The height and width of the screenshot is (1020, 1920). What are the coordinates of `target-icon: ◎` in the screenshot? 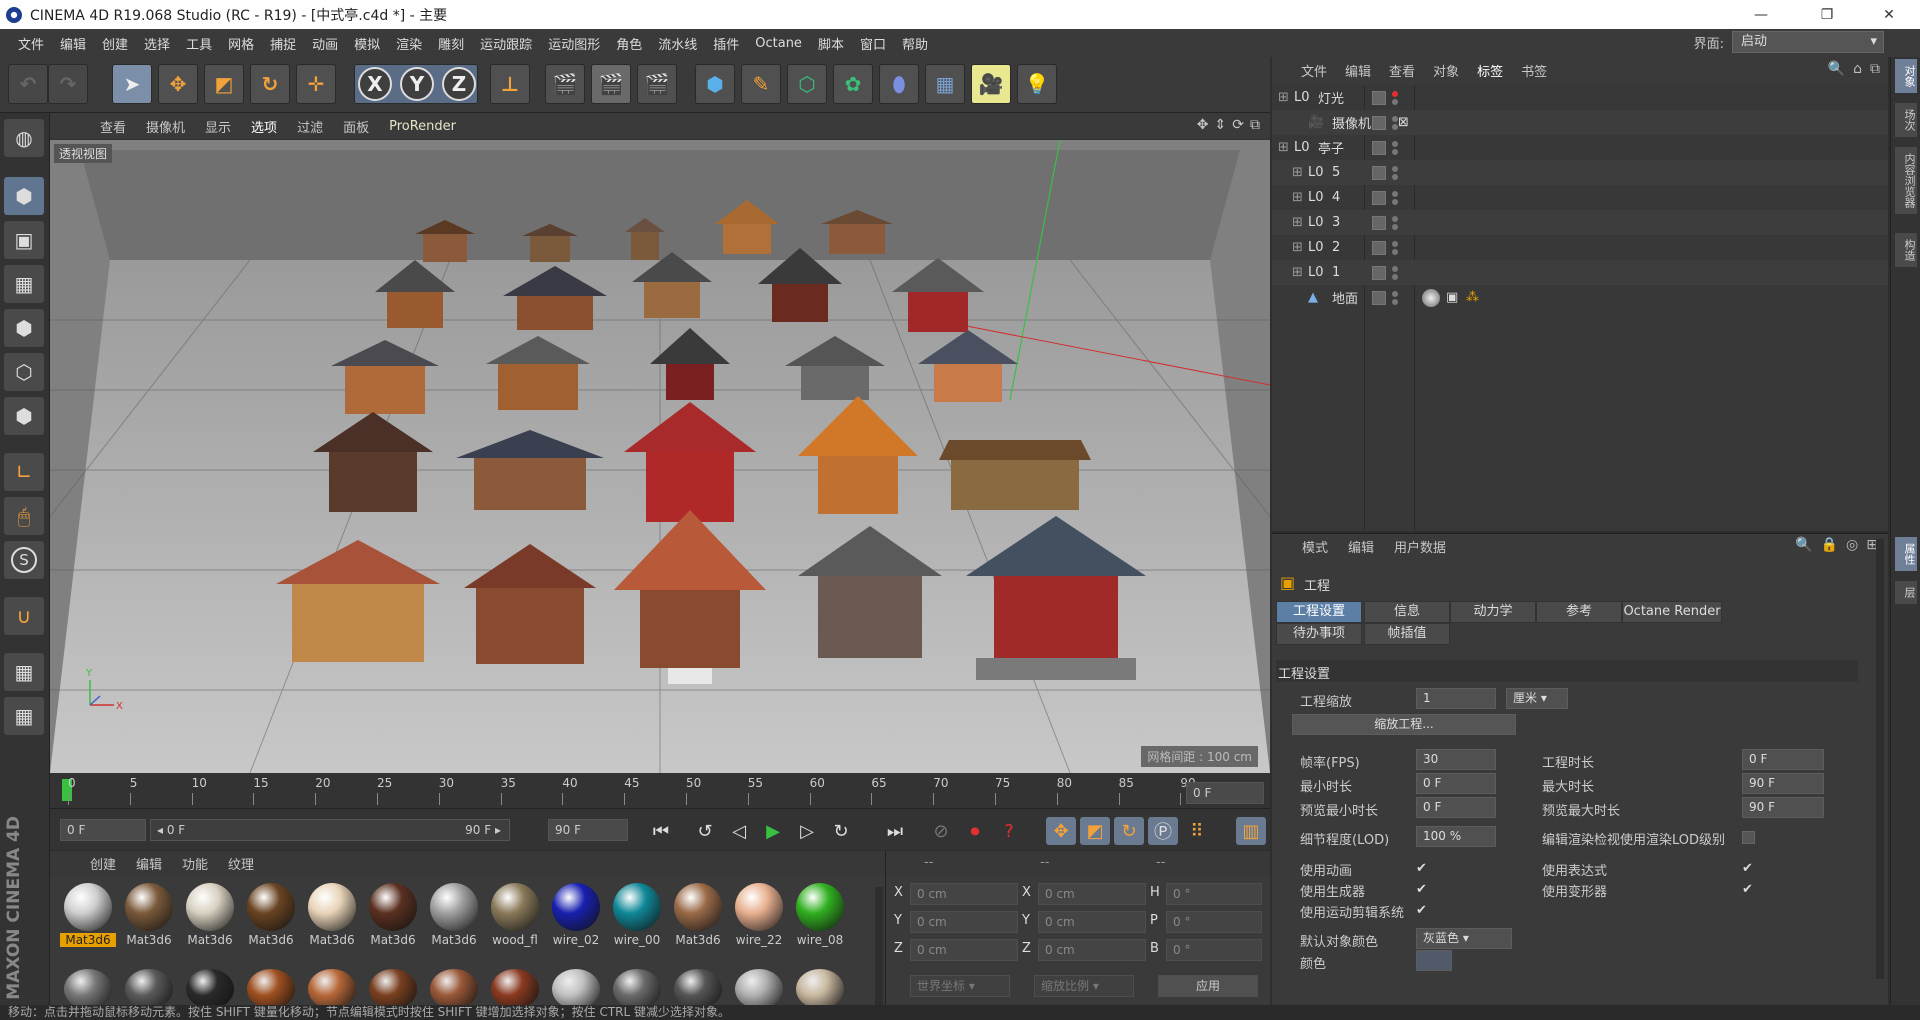 It's located at (1852, 545).